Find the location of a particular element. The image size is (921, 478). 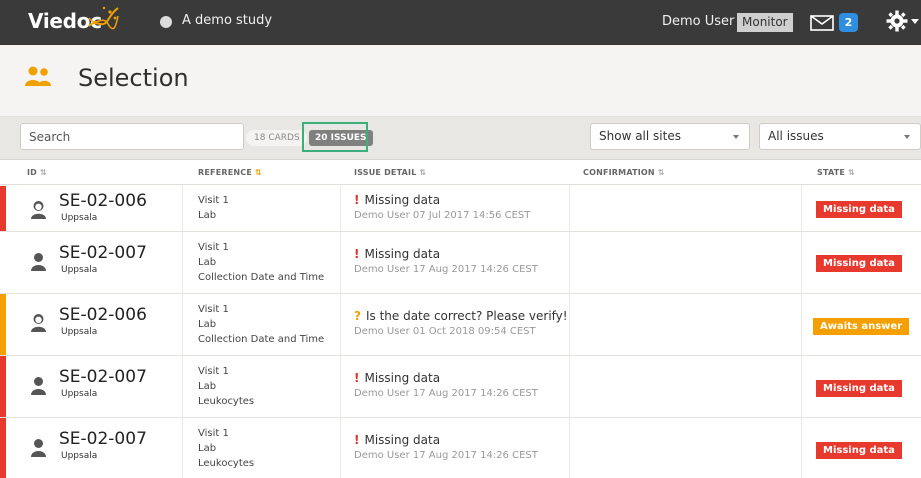

top-navigation-bar: Viedoc A demo study Demo User Monitor 2 is located at coordinates (460, 22).